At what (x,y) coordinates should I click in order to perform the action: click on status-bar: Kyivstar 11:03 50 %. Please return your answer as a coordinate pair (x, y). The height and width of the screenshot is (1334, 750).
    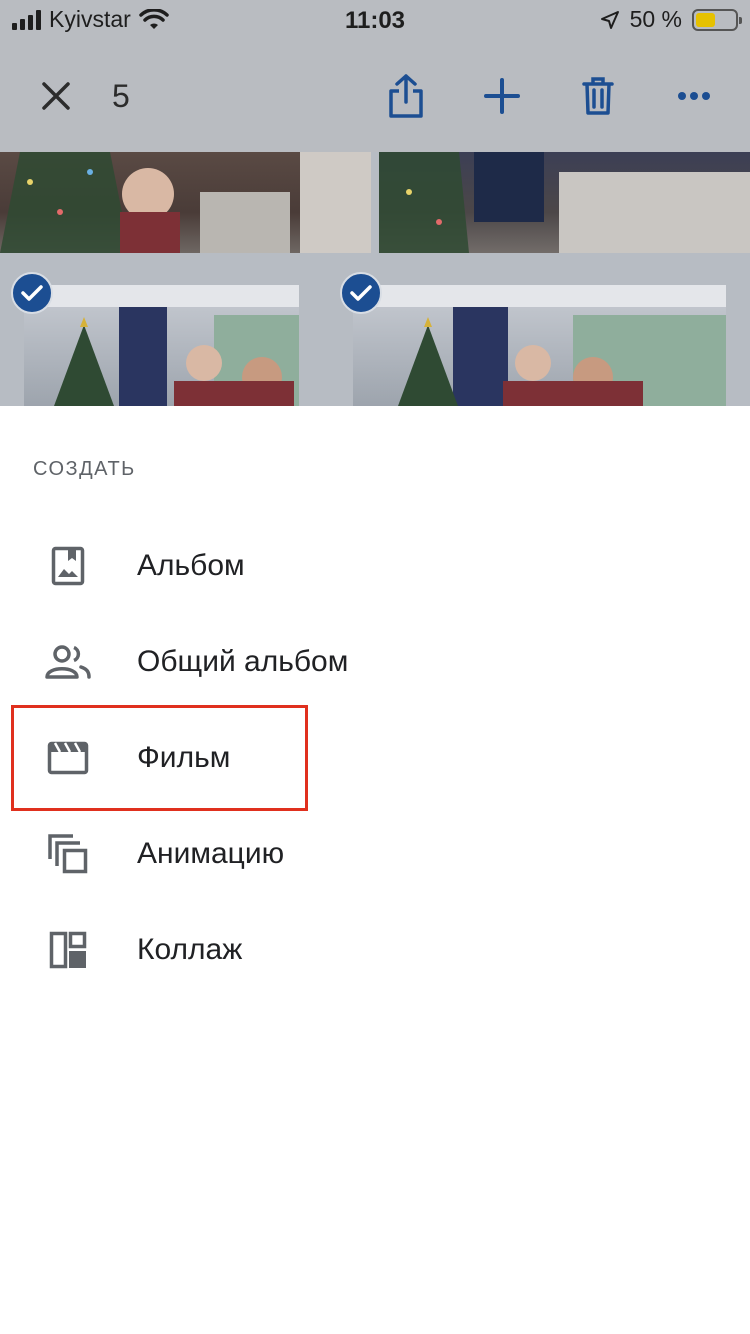
    Looking at the image, I should click on (375, 20).